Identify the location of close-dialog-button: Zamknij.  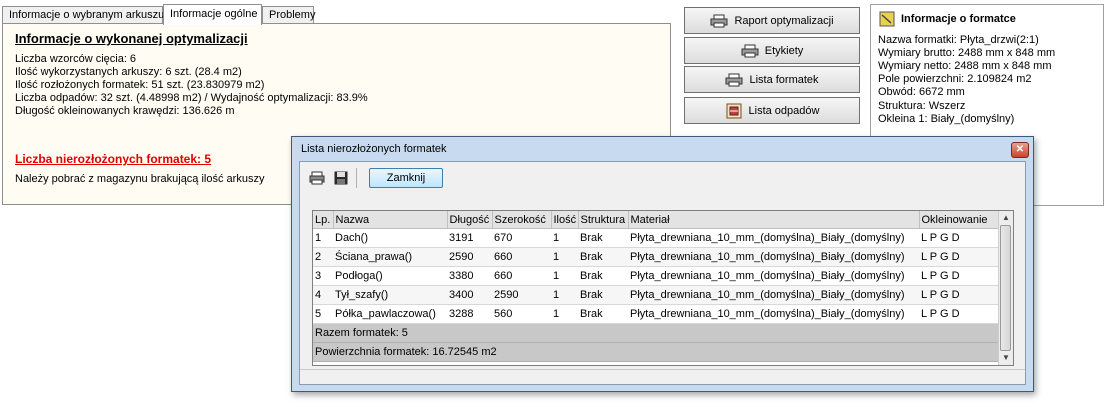
(406, 178).